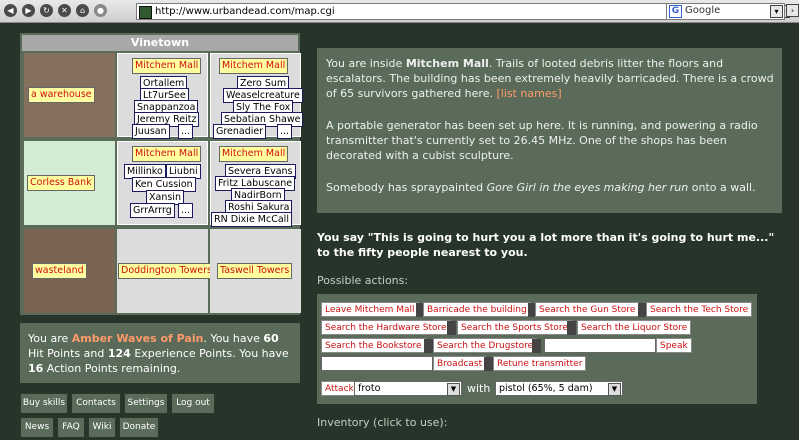  Describe the element at coordinates (366, 63) in the screenshot. I see `description-text: You are inside` at that location.